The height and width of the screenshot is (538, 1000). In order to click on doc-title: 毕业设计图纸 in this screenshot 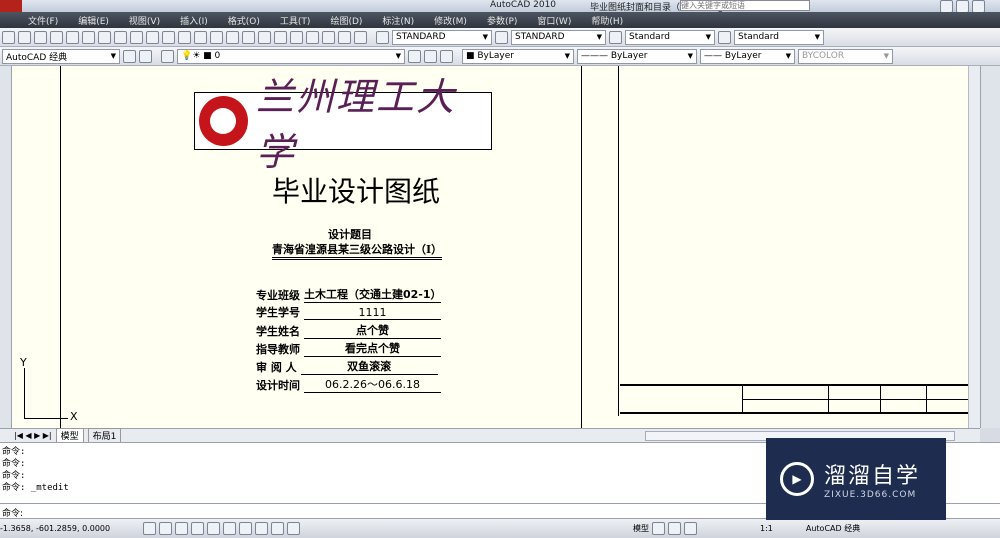, I will do `click(356, 191)`.